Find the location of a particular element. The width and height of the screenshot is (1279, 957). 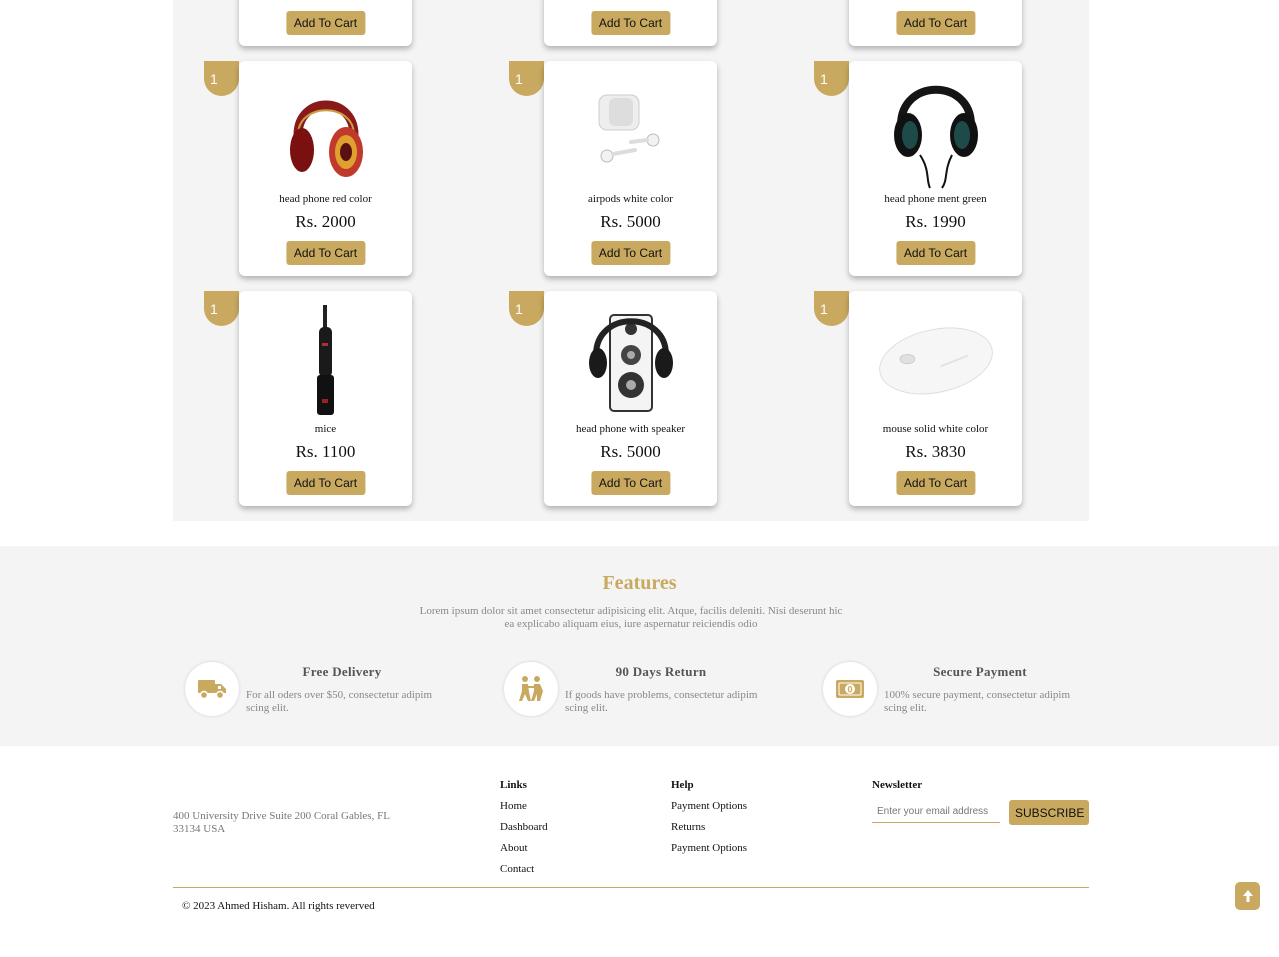

product-name: head phone ment green is located at coordinates (935, 199).